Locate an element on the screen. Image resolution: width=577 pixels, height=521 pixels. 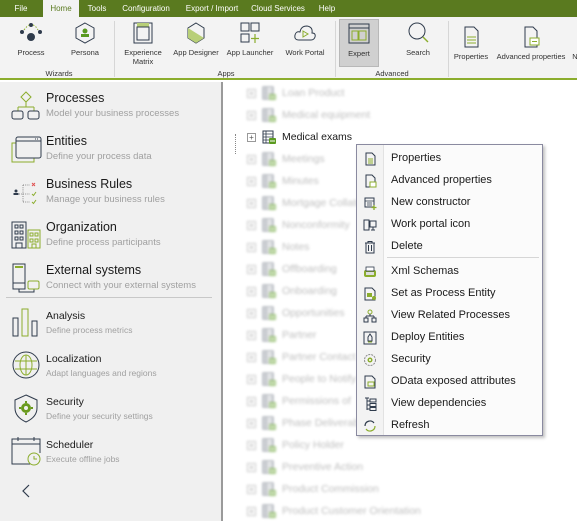
tree-row-label: Medical equipment is located at coordinates (326, 115).